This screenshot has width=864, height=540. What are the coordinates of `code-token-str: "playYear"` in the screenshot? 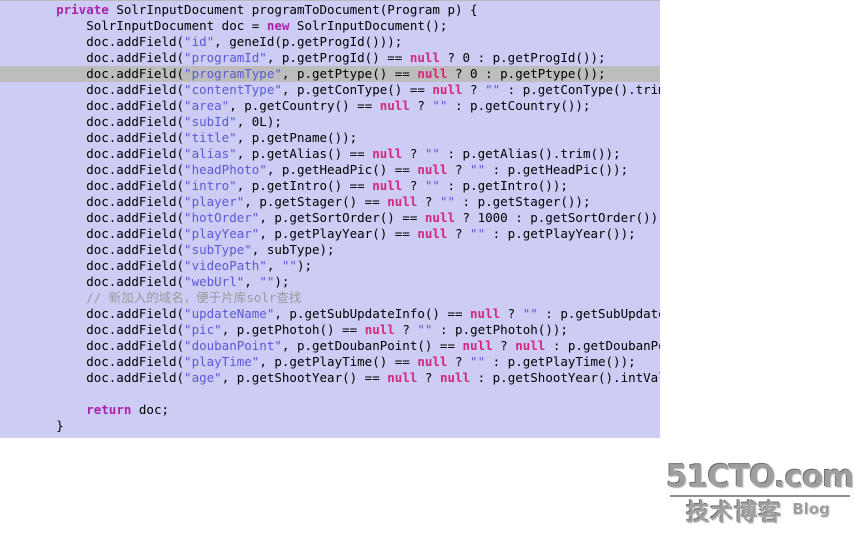 It's located at (222, 233).